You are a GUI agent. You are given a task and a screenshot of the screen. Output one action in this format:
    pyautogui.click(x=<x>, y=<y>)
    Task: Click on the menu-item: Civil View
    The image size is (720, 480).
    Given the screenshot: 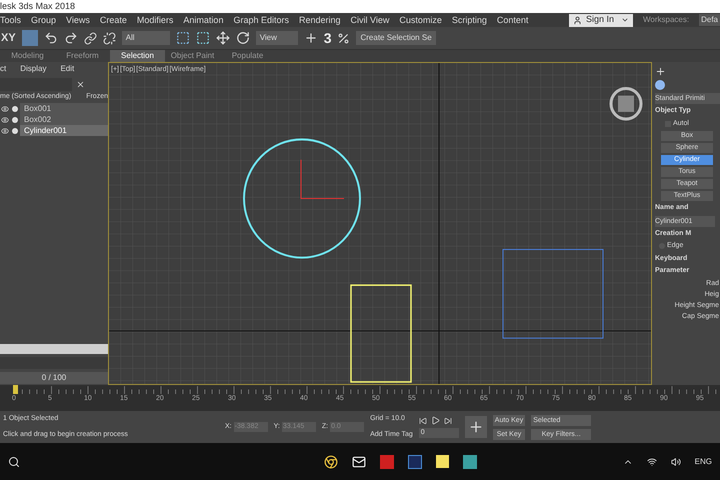 What is the action you would take?
    pyautogui.click(x=370, y=20)
    